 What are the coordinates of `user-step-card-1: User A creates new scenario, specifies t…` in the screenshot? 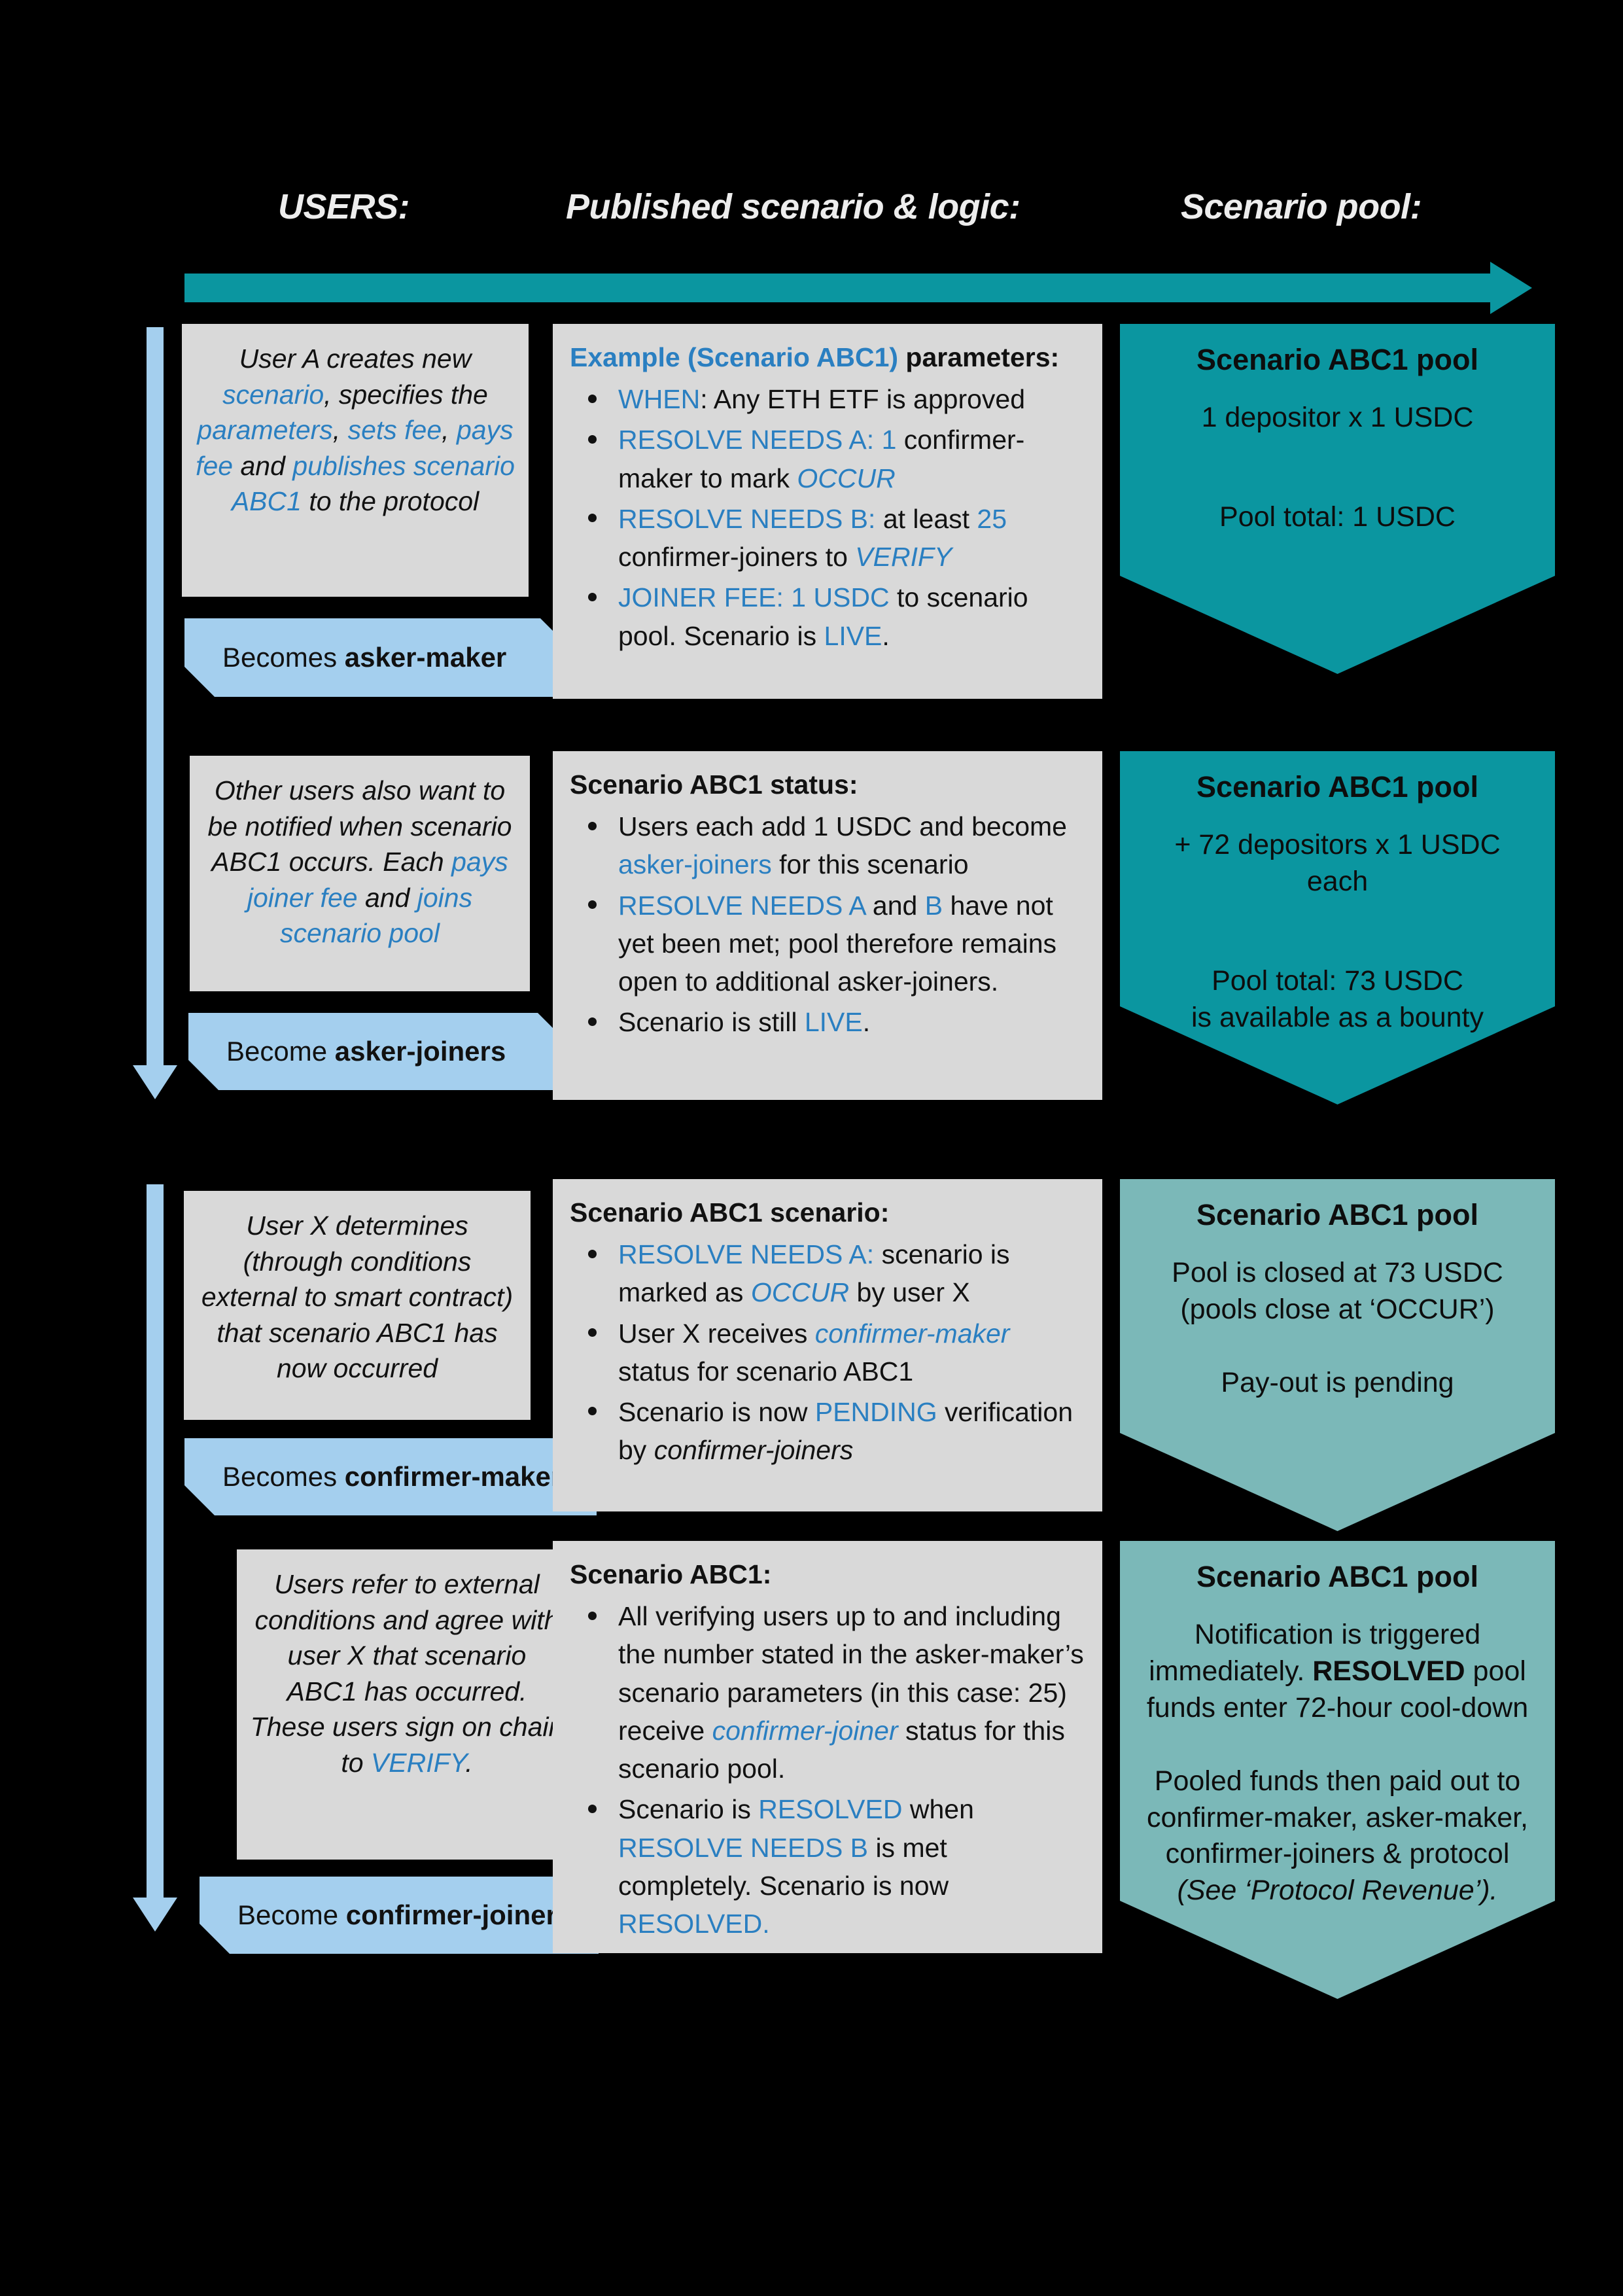 It's located at (356, 461).